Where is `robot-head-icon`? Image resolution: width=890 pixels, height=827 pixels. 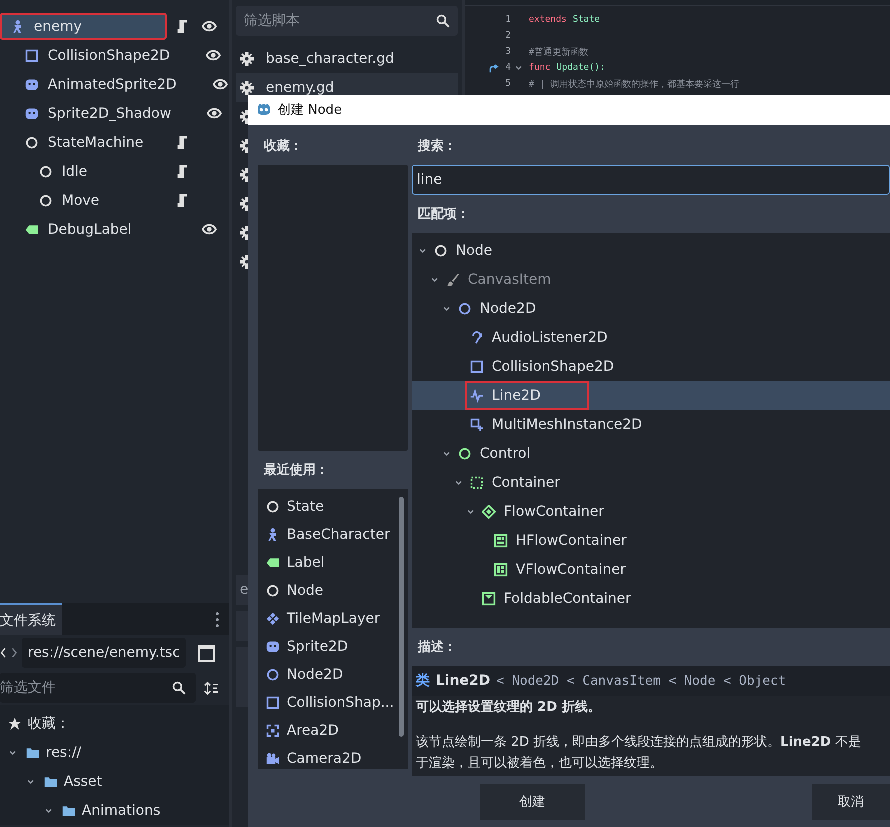 robot-head-icon is located at coordinates (264, 110).